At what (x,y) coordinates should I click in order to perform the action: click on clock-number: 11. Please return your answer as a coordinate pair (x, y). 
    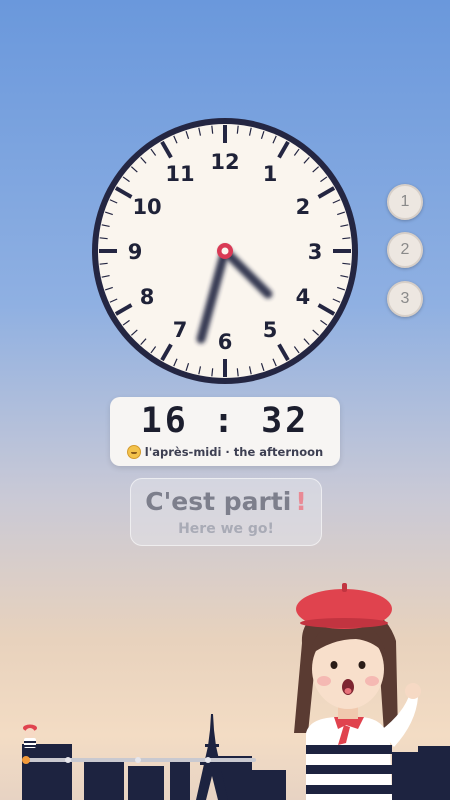
    Looking at the image, I should click on (179, 174).